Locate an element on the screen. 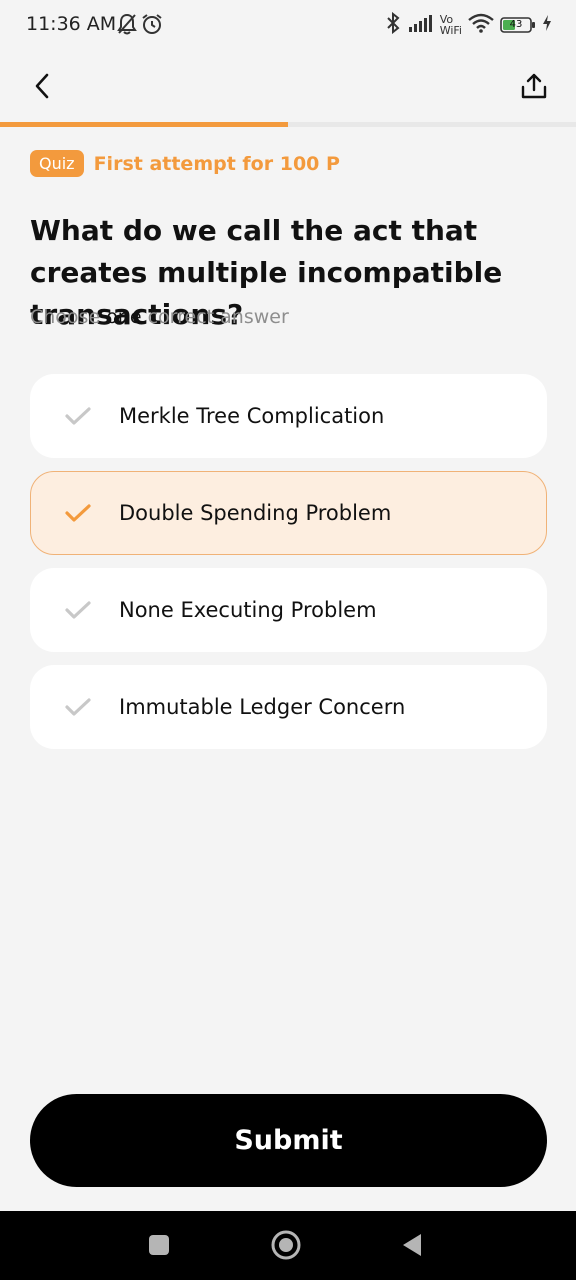 Image resolution: width=576 pixels, height=1280 pixels. system-back-button is located at coordinates (412, 1245).